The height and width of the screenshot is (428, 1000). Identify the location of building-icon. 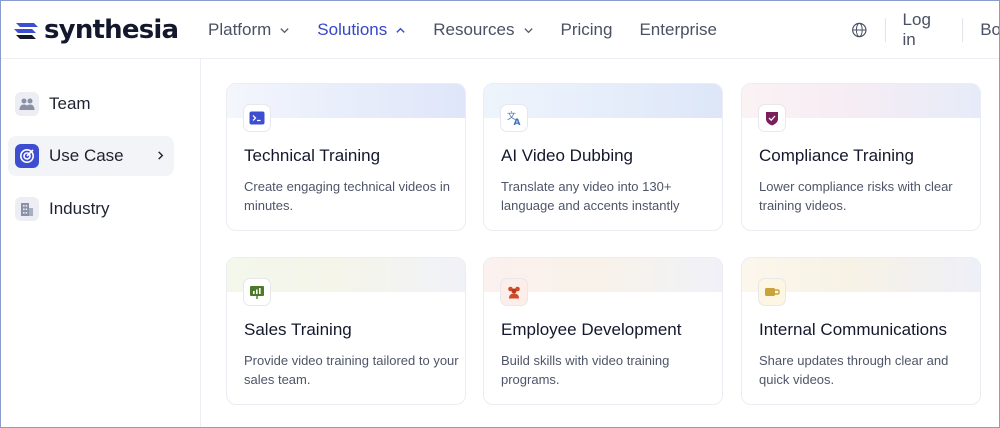
(27, 209).